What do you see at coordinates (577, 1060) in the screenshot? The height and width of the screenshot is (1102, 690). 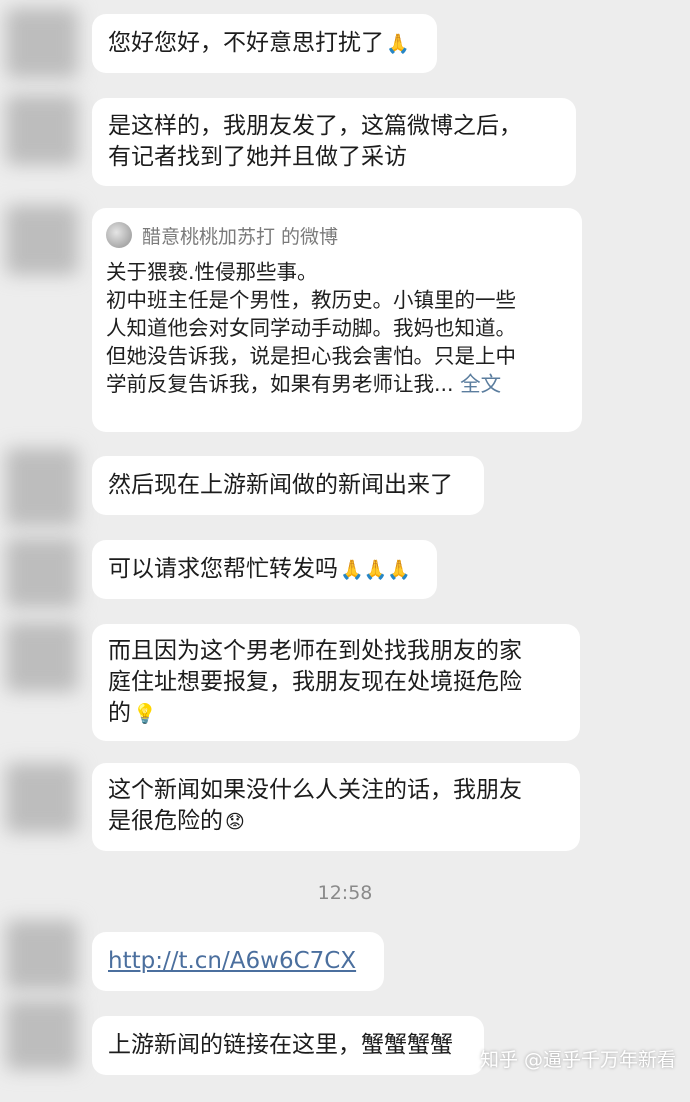 I see `zhihu-watermark: 知乎 @逼乎千万年新看` at bounding box center [577, 1060].